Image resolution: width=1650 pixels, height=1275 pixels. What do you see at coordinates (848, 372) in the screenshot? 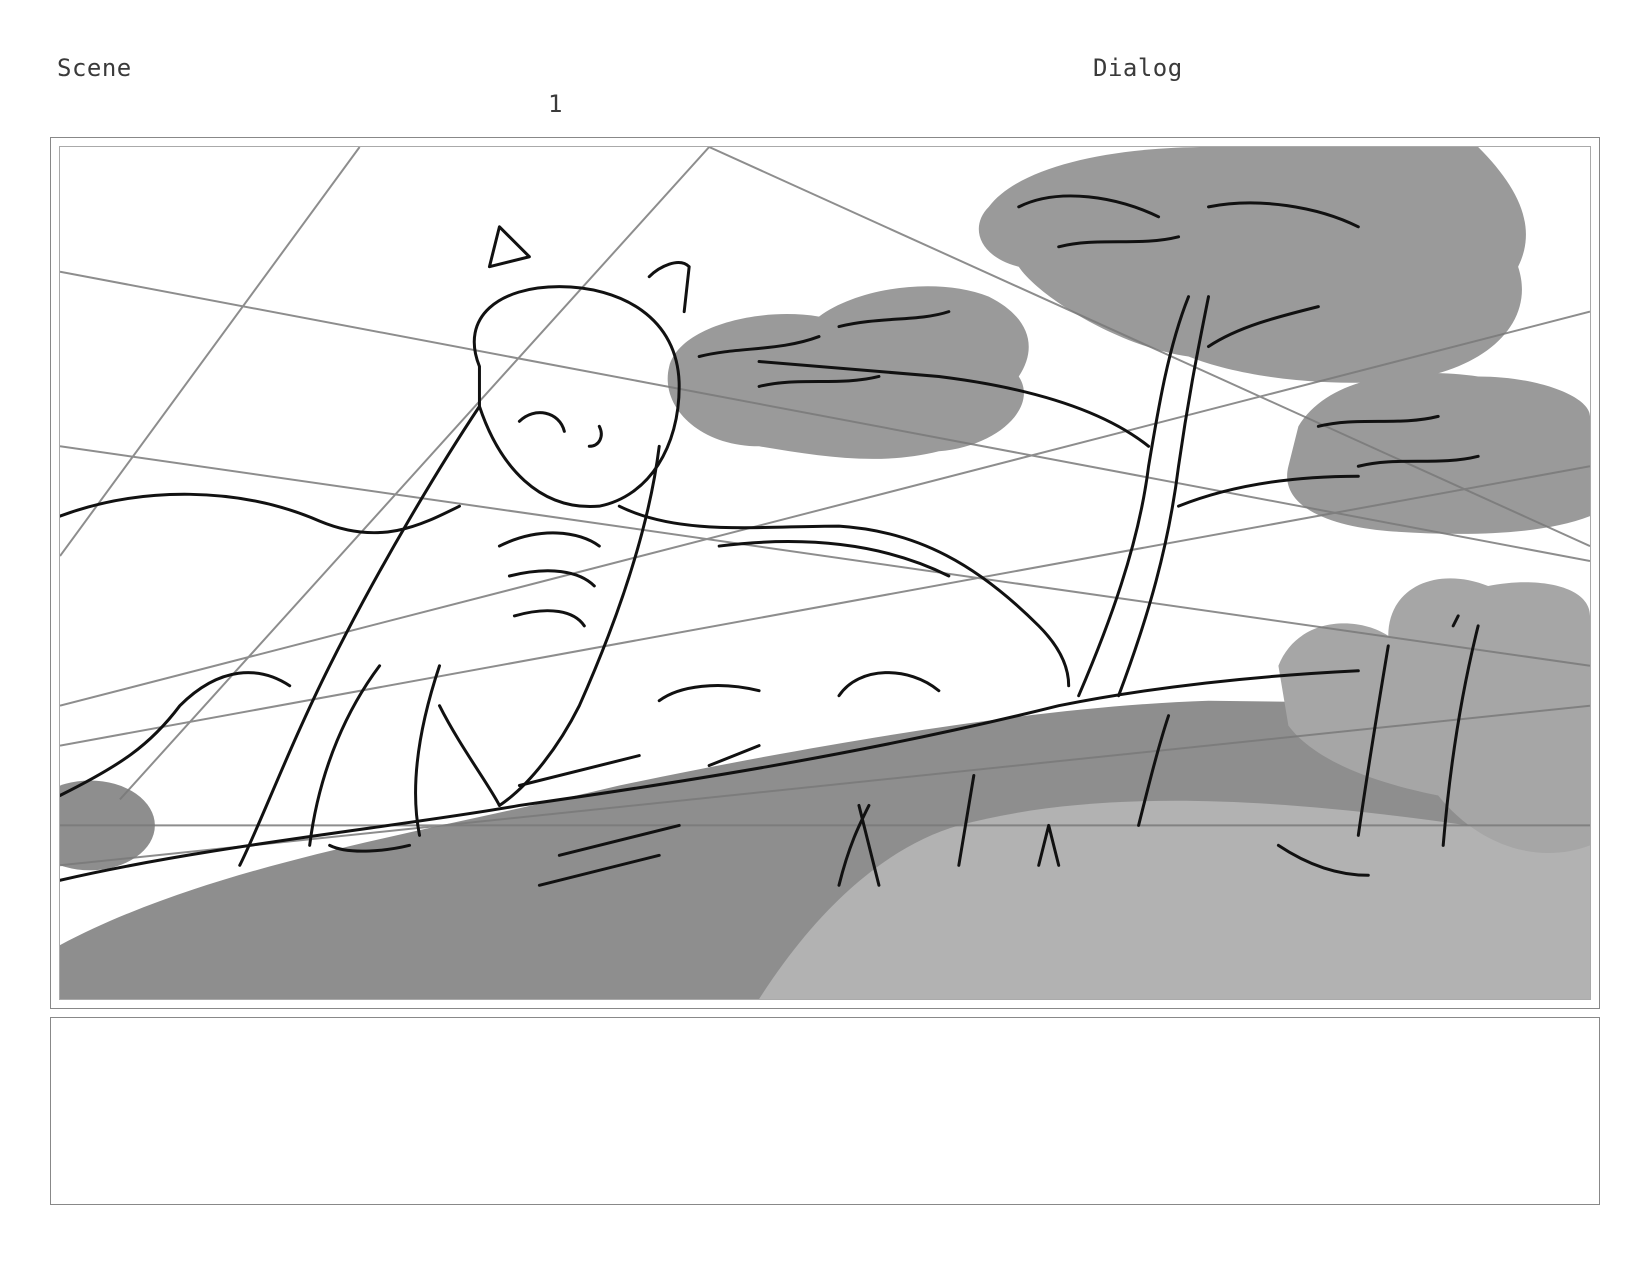
I see `tree-canopy-left` at bounding box center [848, 372].